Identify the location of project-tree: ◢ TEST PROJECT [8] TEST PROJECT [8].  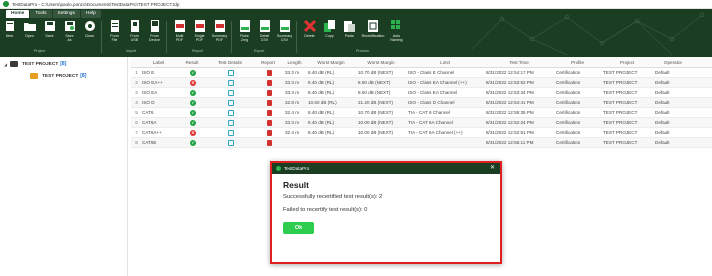
(64, 166).